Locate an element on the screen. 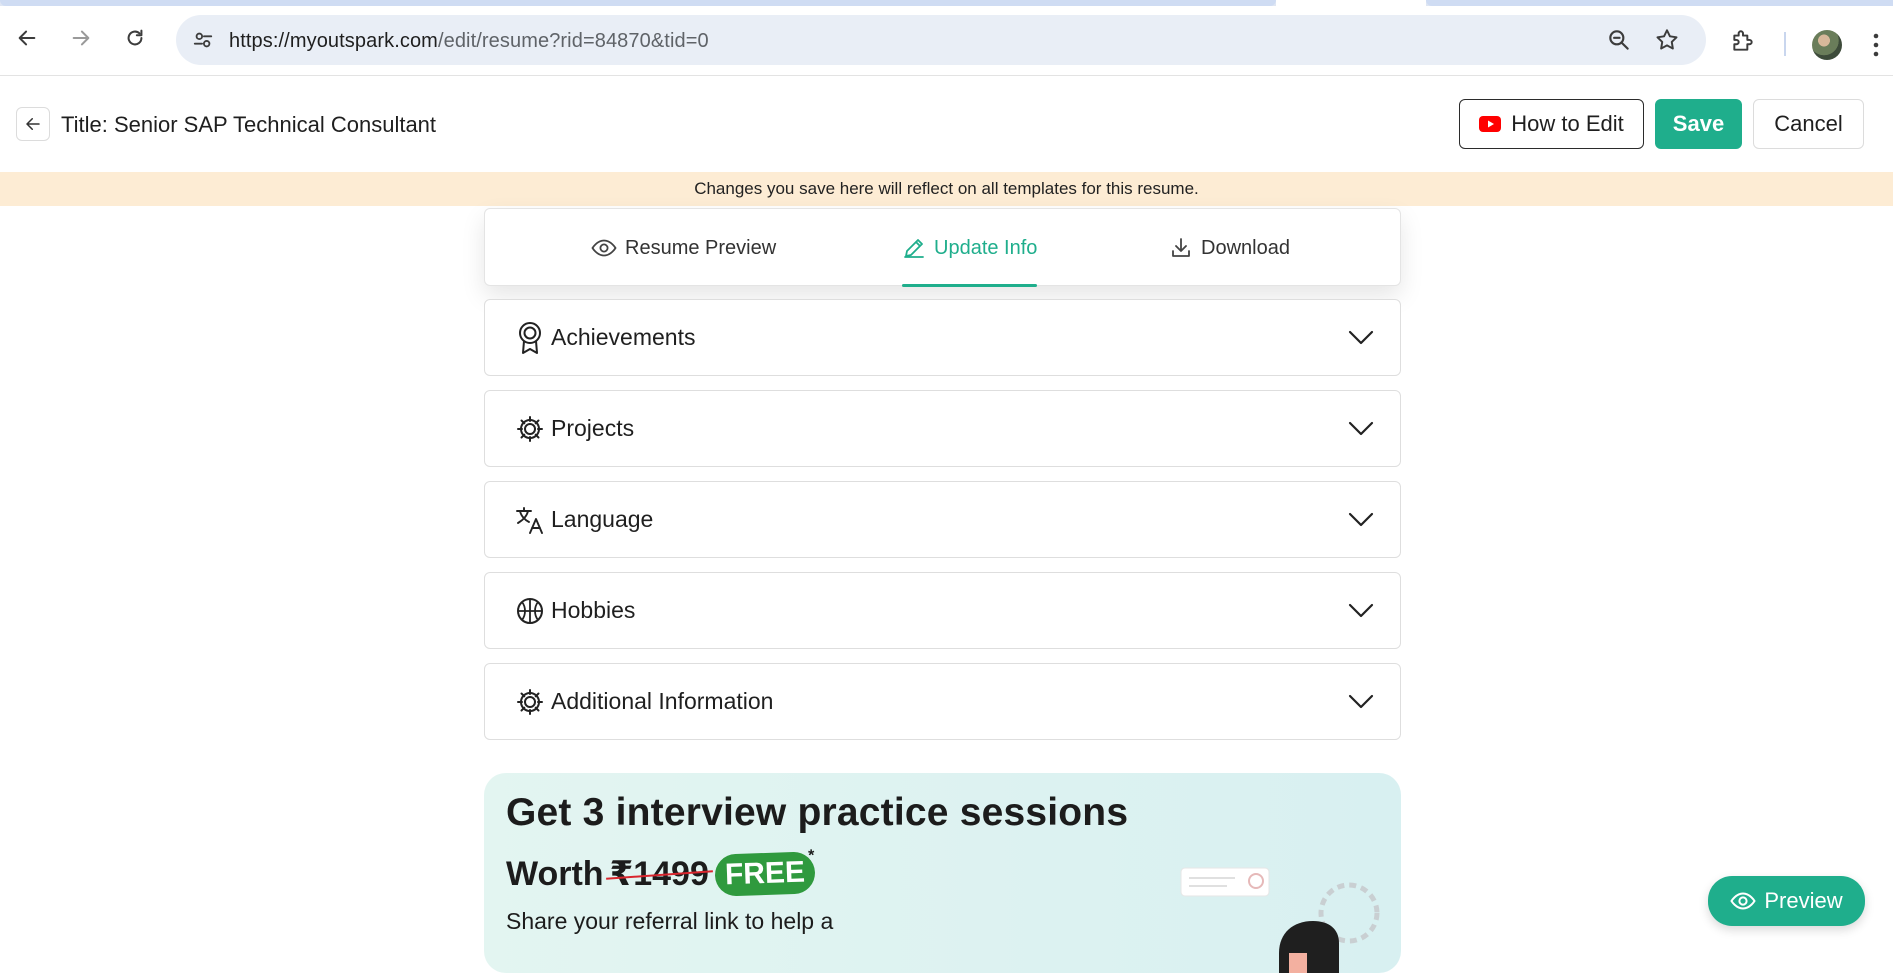 The width and height of the screenshot is (1893, 973). toolbar-divider is located at coordinates (1785, 44).